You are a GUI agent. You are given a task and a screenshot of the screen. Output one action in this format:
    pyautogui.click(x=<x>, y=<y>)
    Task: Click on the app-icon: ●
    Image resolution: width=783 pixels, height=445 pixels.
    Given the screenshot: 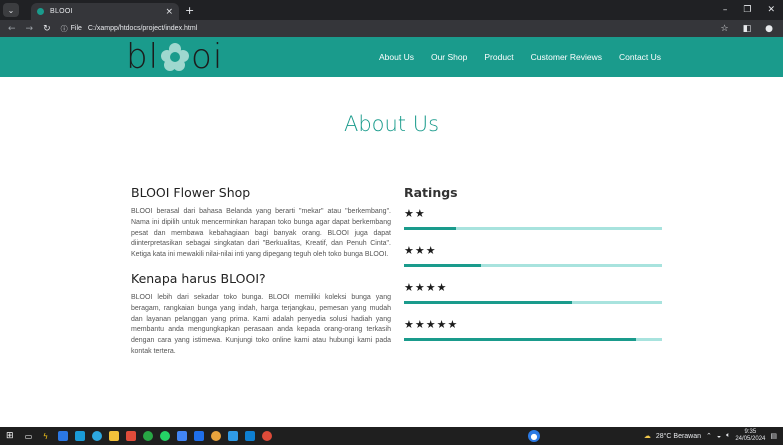 What is the action you would take?
    pyautogui.click(x=534, y=436)
    